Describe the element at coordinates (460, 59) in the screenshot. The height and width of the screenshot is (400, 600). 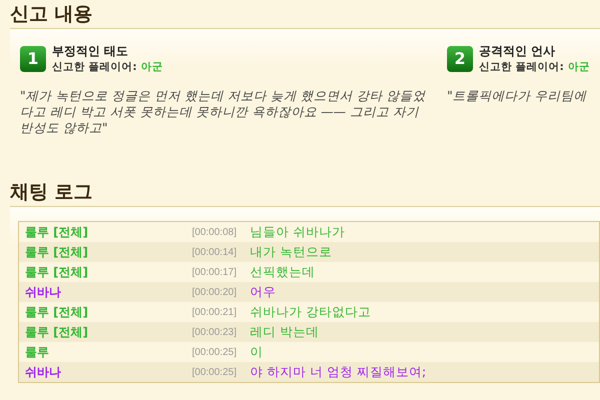
I see `number-badge: 2` at that location.